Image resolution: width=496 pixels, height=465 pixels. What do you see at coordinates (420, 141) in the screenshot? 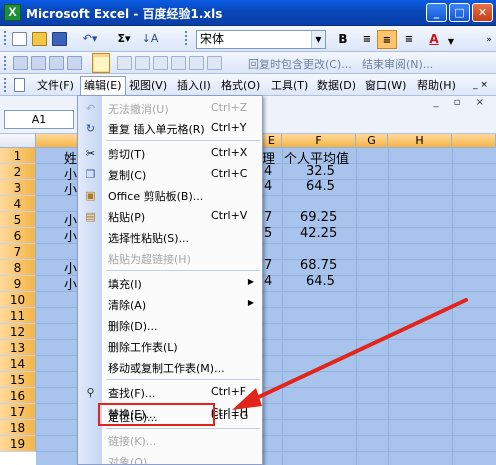
I see `column-header-h: H` at bounding box center [420, 141].